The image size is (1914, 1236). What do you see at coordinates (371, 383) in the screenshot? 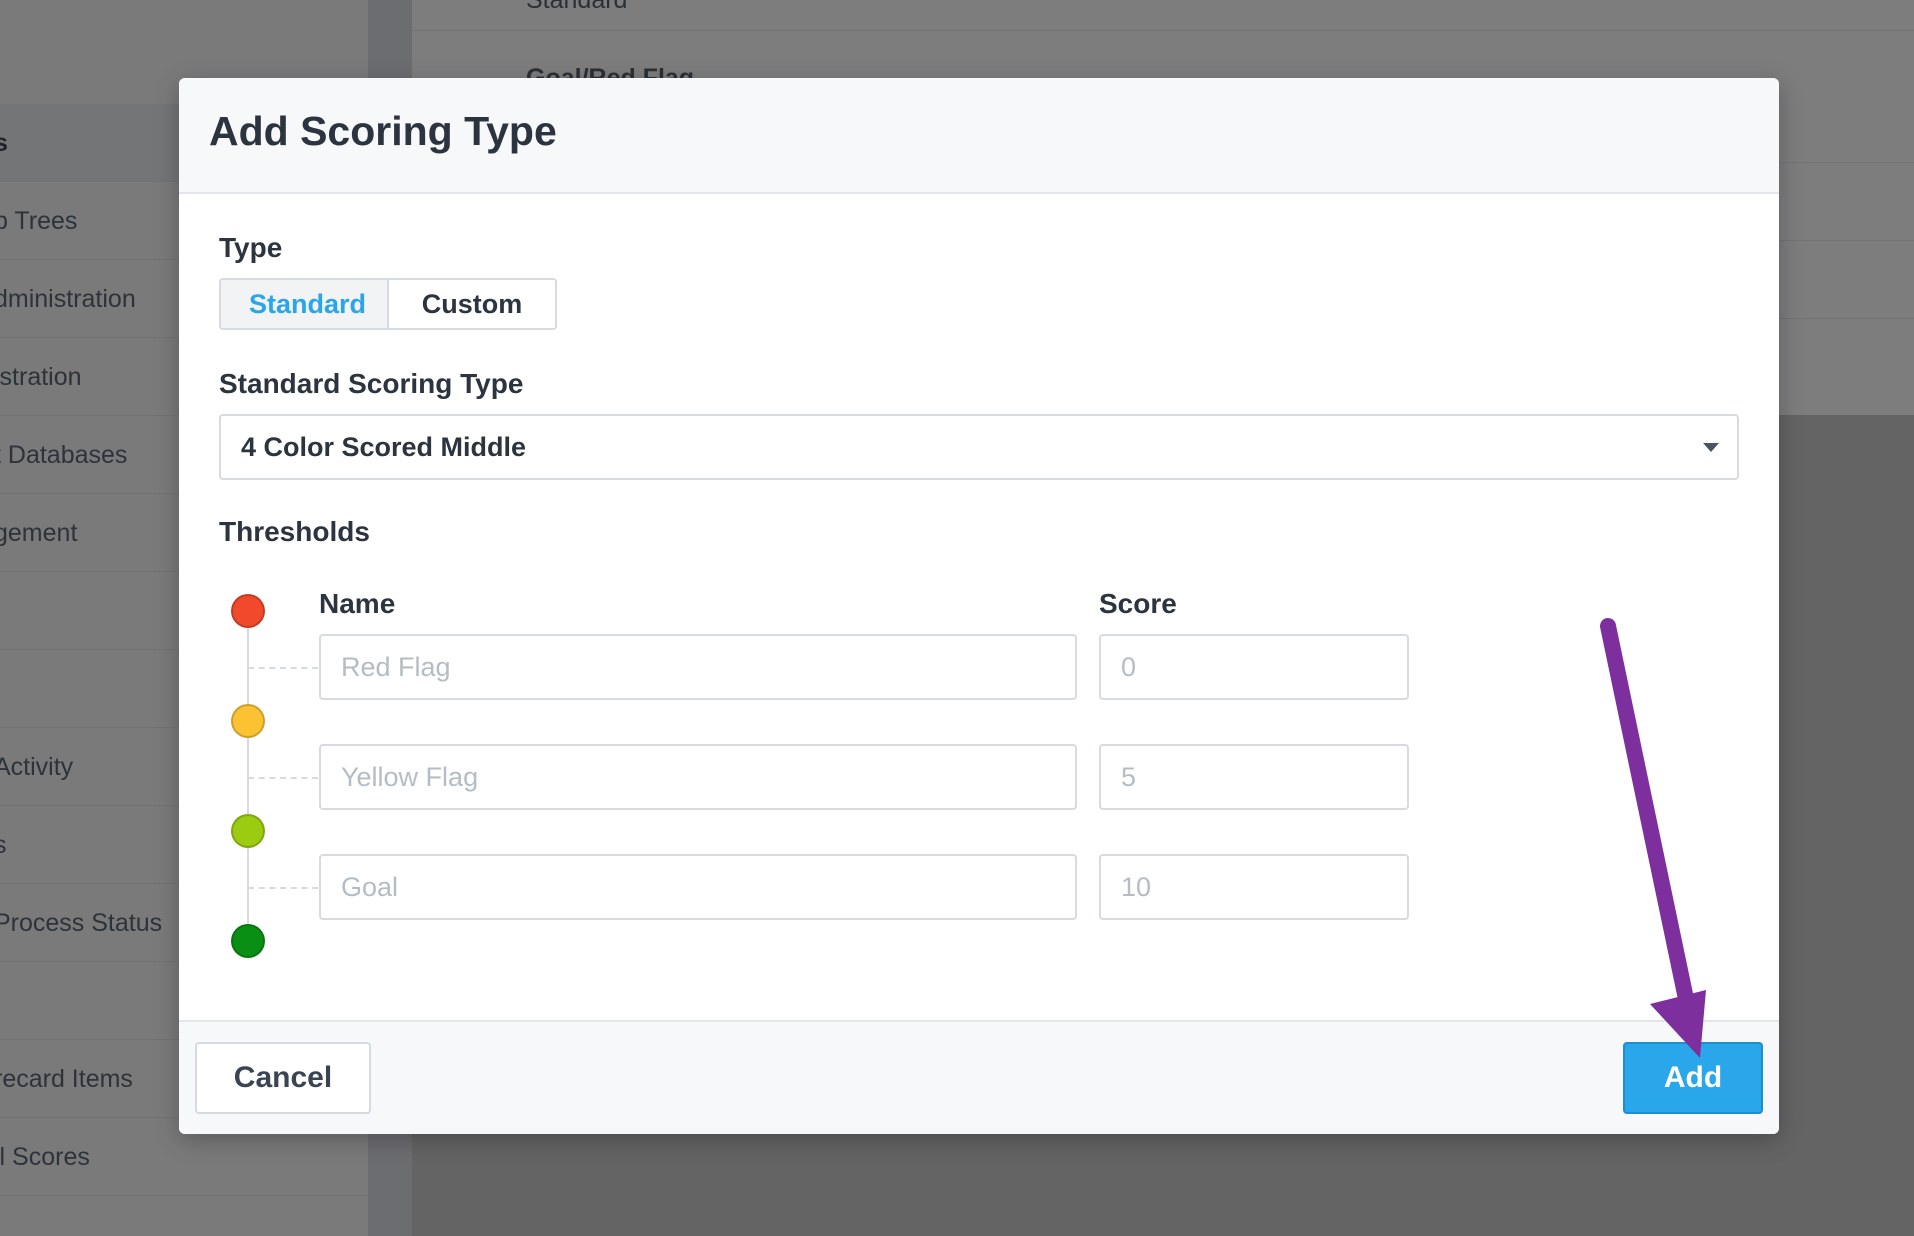
I see `standard-scoring-type-label: Standard Scoring Type` at bounding box center [371, 383].